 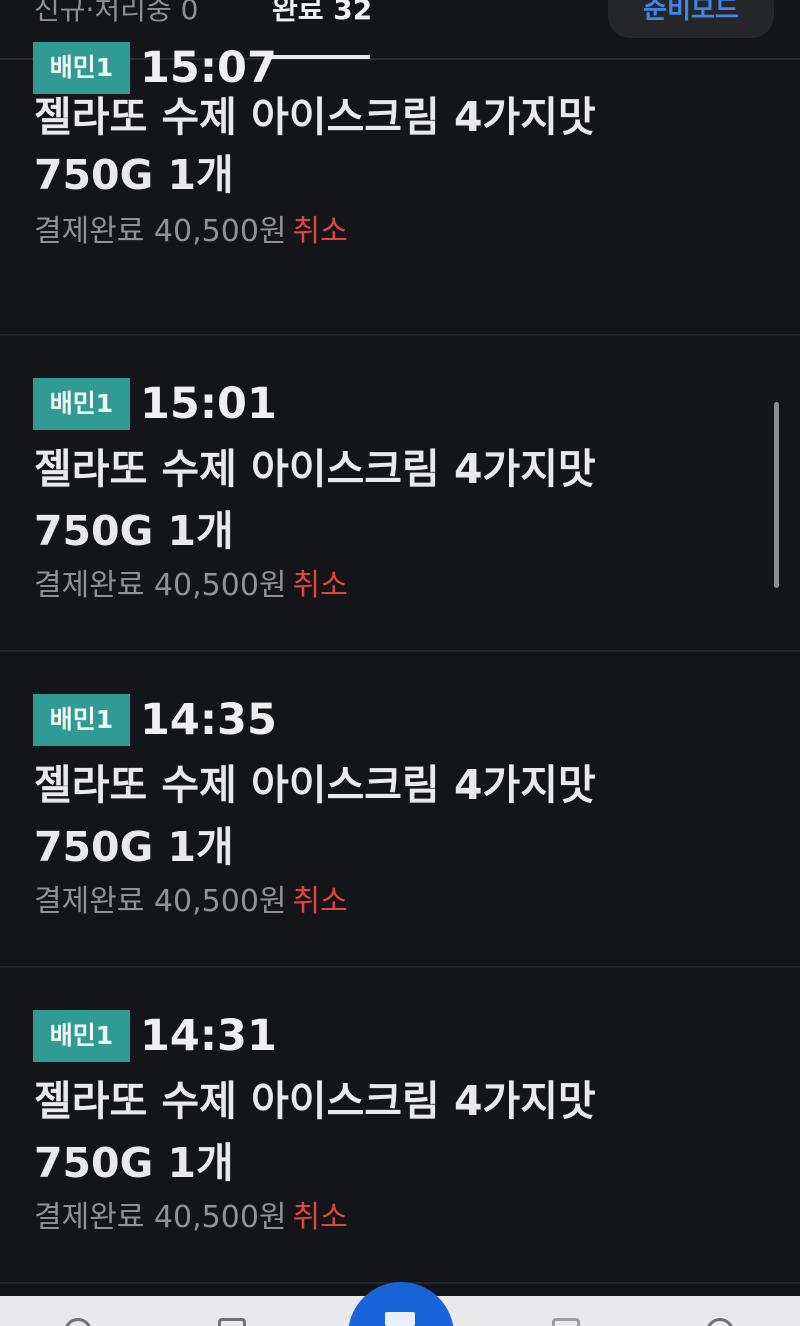 What do you see at coordinates (401, 1304) in the screenshot?
I see `order-center-button` at bounding box center [401, 1304].